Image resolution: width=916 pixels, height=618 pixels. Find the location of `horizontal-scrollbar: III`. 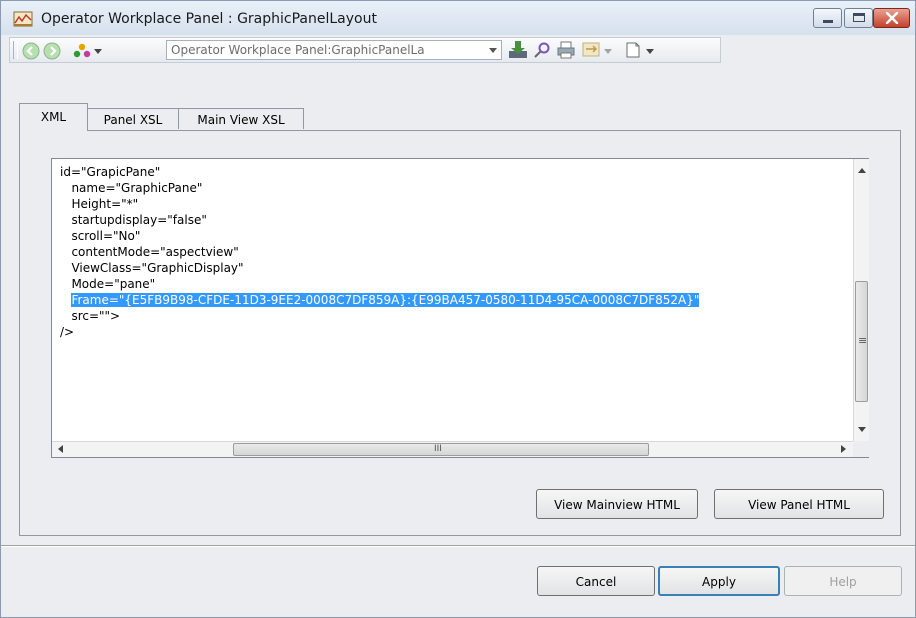

horizontal-scrollbar: III is located at coordinates (452, 449).